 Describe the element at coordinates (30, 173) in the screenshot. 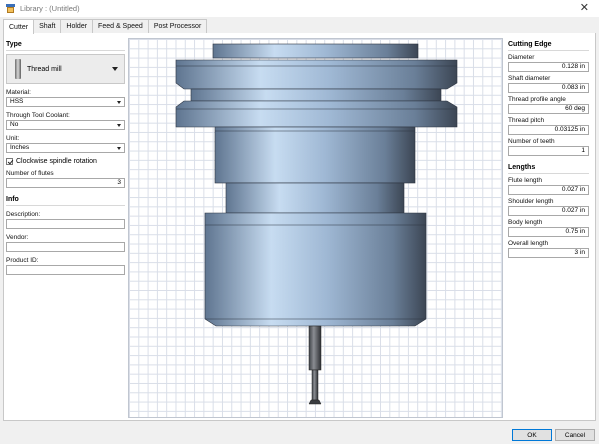

I see `flutes-label: Number of flutes` at that location.